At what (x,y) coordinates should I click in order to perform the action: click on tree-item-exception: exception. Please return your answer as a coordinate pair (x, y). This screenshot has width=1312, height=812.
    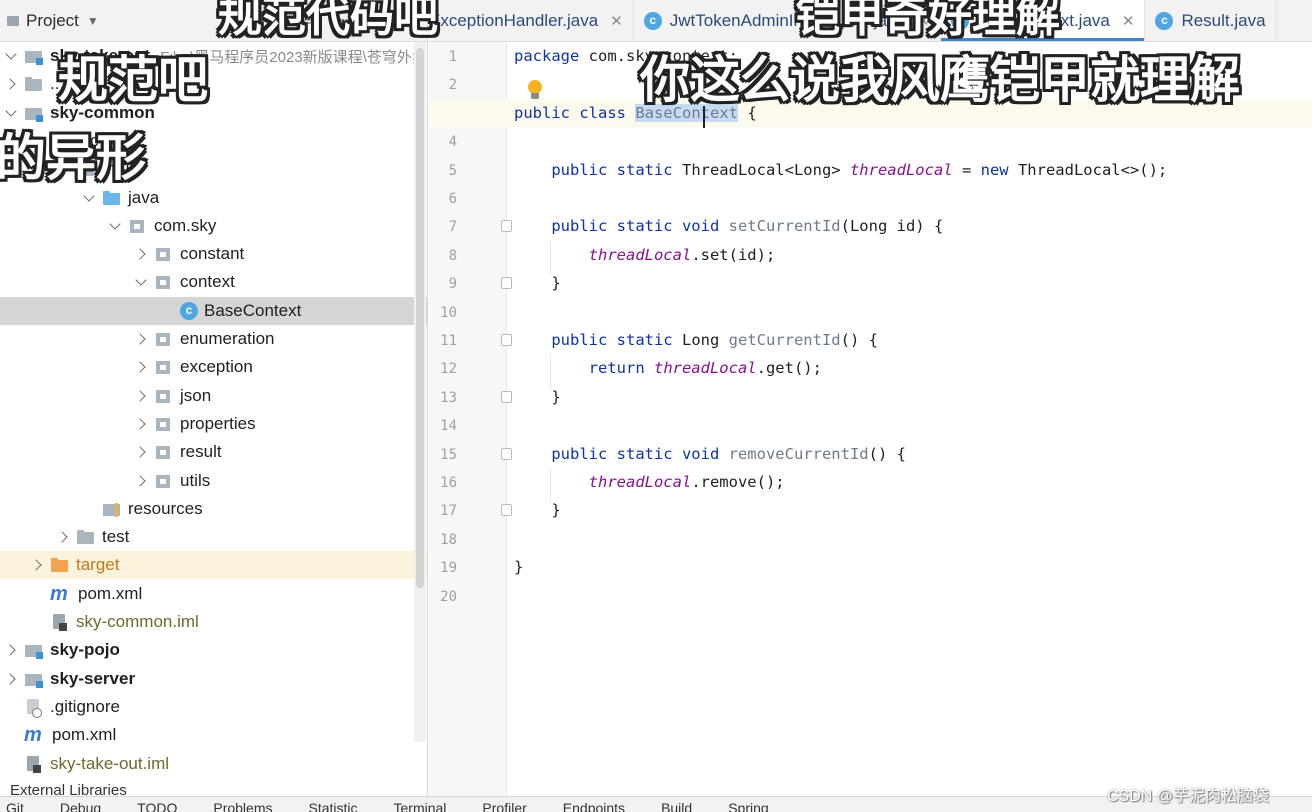
    Looking at the image, I should click on (213, 367).